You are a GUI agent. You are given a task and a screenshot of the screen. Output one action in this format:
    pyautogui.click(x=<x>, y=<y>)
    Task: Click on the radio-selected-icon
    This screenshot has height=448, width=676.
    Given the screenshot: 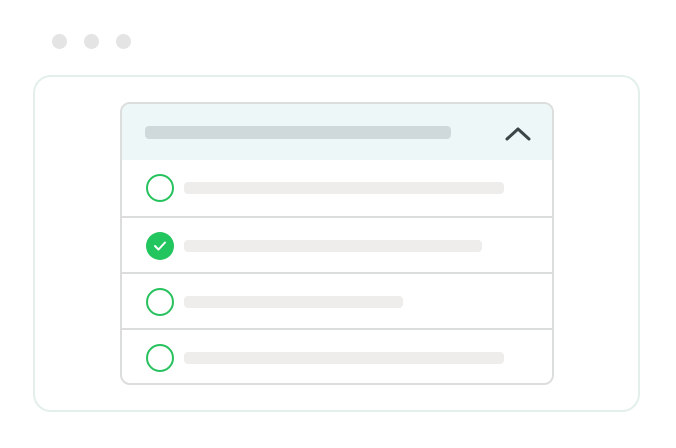 What is the action you would take?
    pyautogui.click(x=160, y=246)
    